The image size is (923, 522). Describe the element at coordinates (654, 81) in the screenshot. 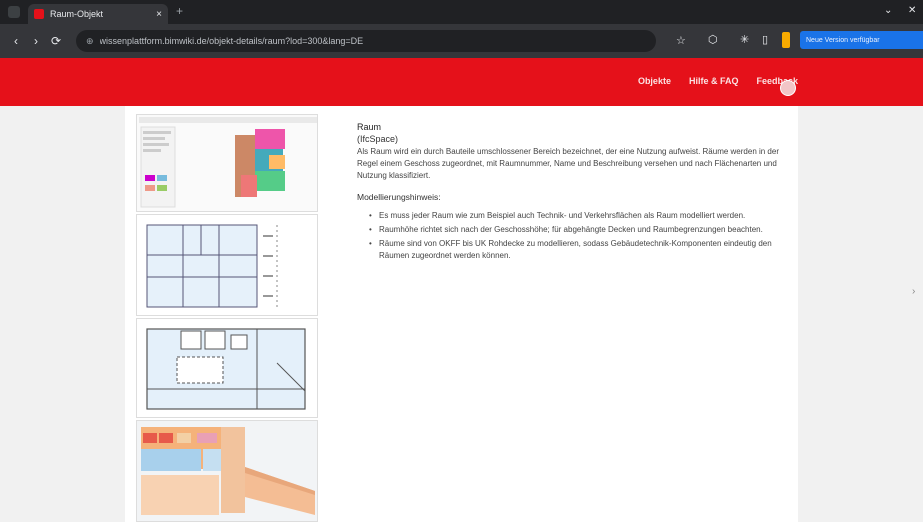

I see `nav-objekte: Objekte` at that location.